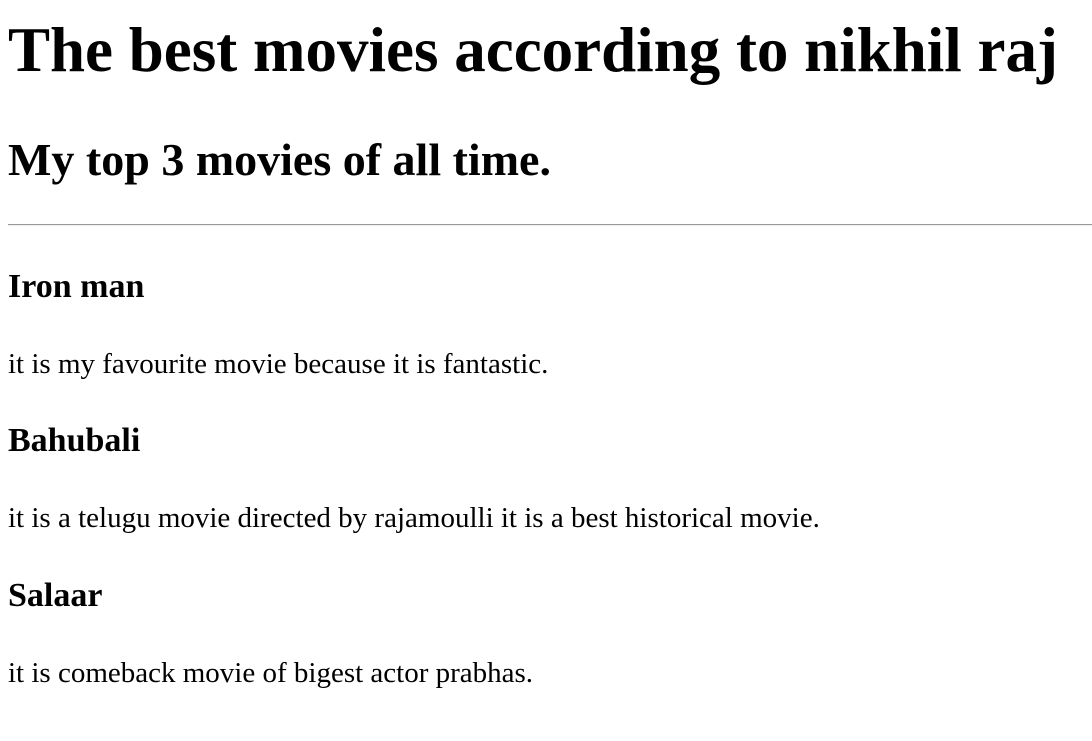 The width and height of the screenshot is (1092, 741). Describe the element at coordinates (74, 440) in the screenshot. I see `movie-title-bahubali: Bahubali` at that location.